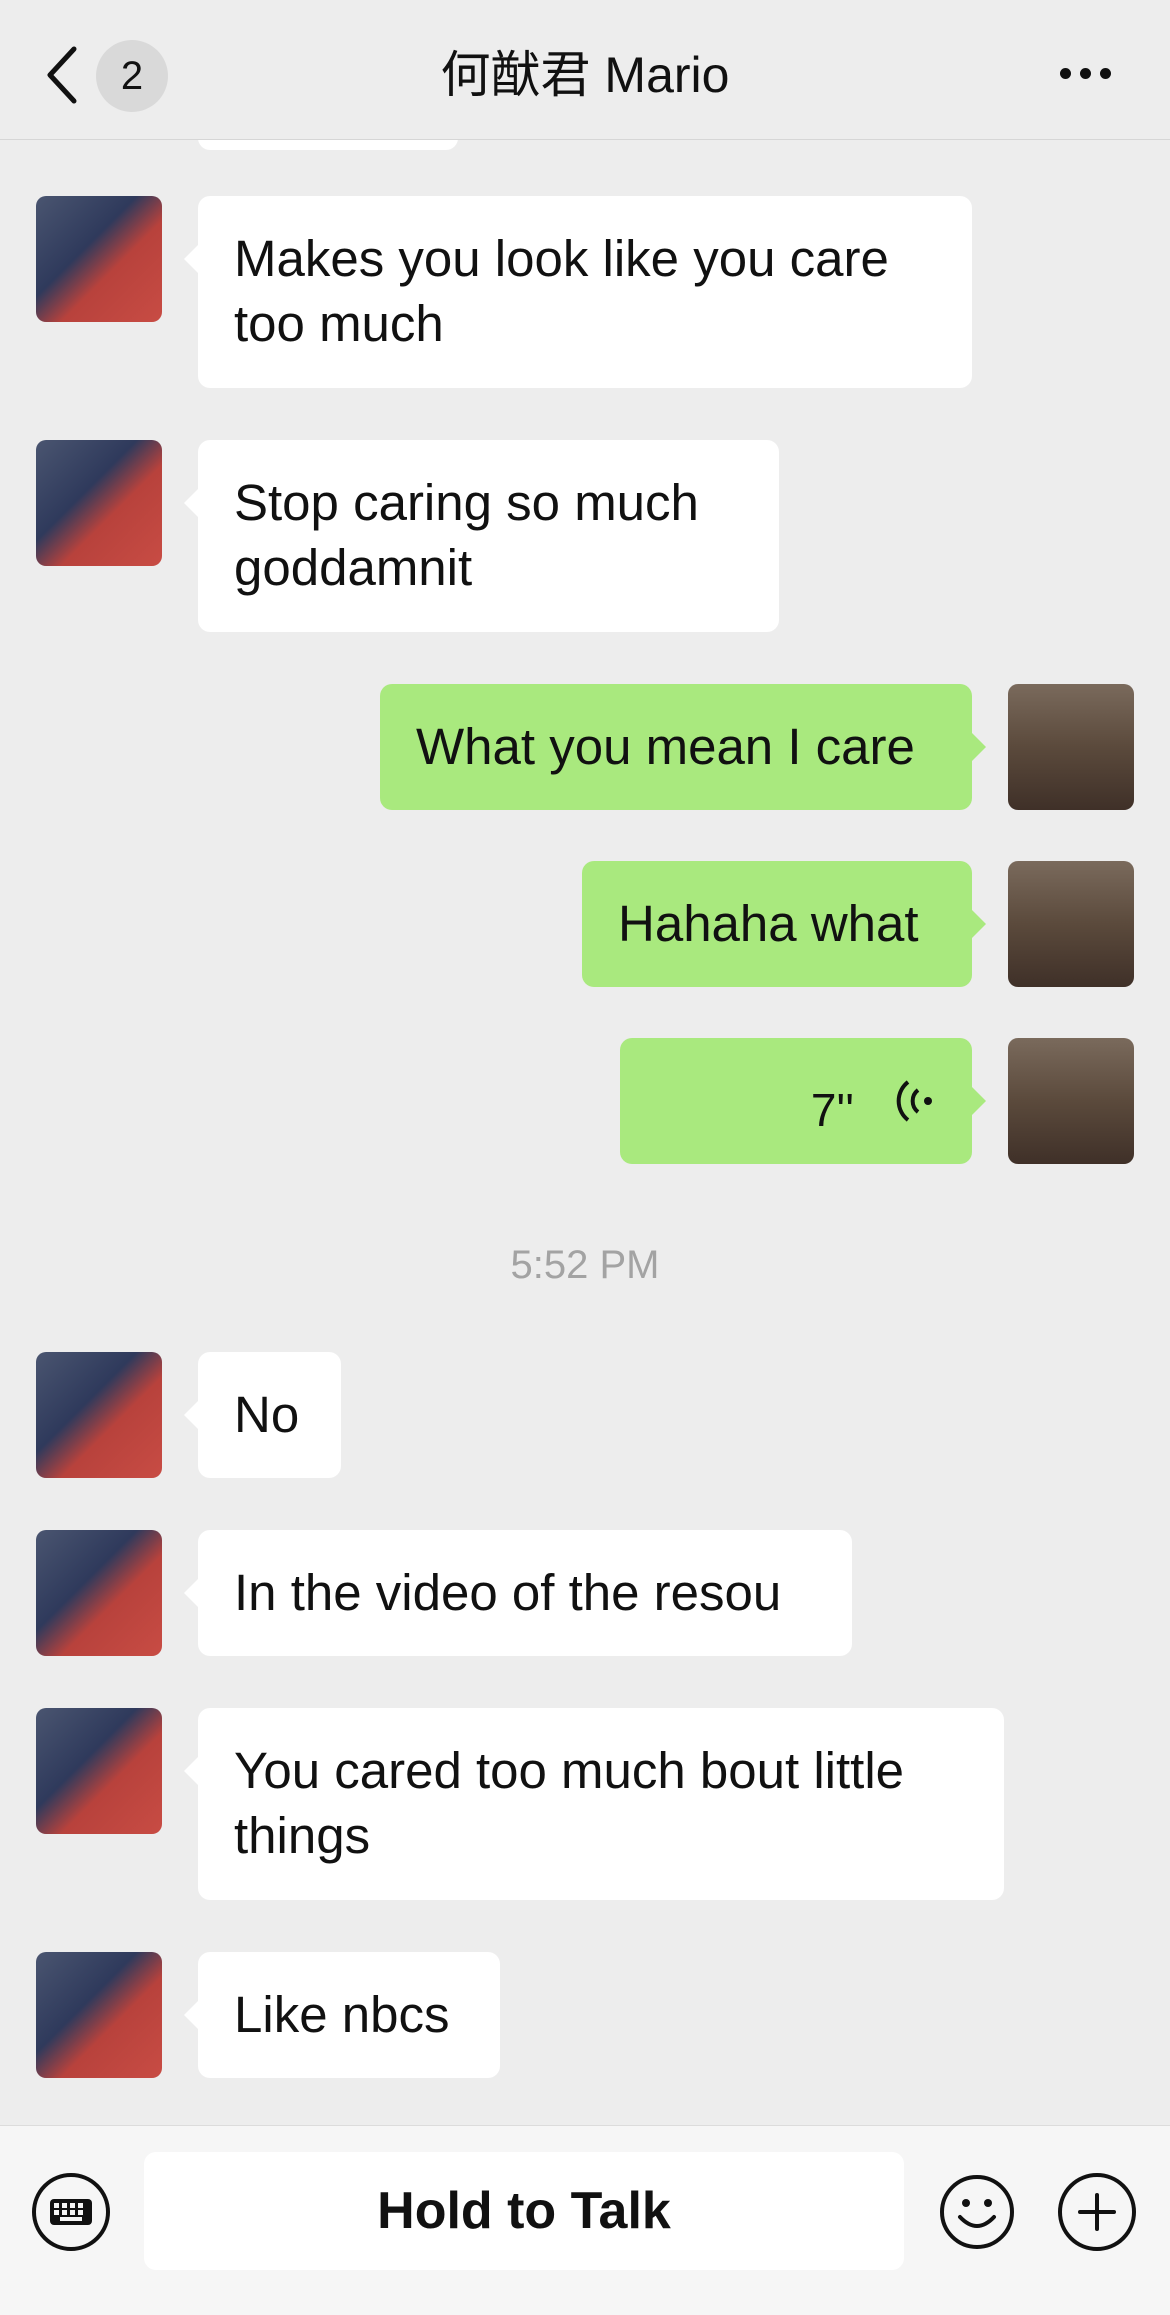 The image size is (1170, 2315). I want to click on chat-header: 2 何猷君 Mario, so click(585, 70).